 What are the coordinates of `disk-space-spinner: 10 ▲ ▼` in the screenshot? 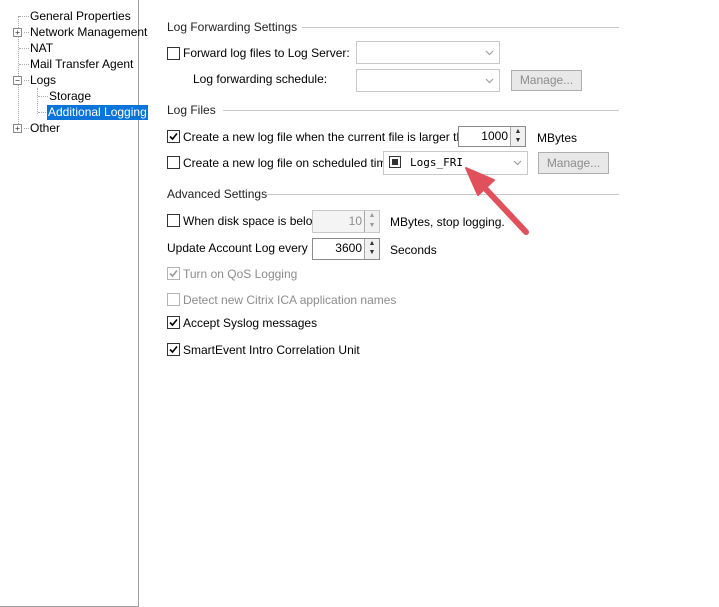 It's located at (346, 221).